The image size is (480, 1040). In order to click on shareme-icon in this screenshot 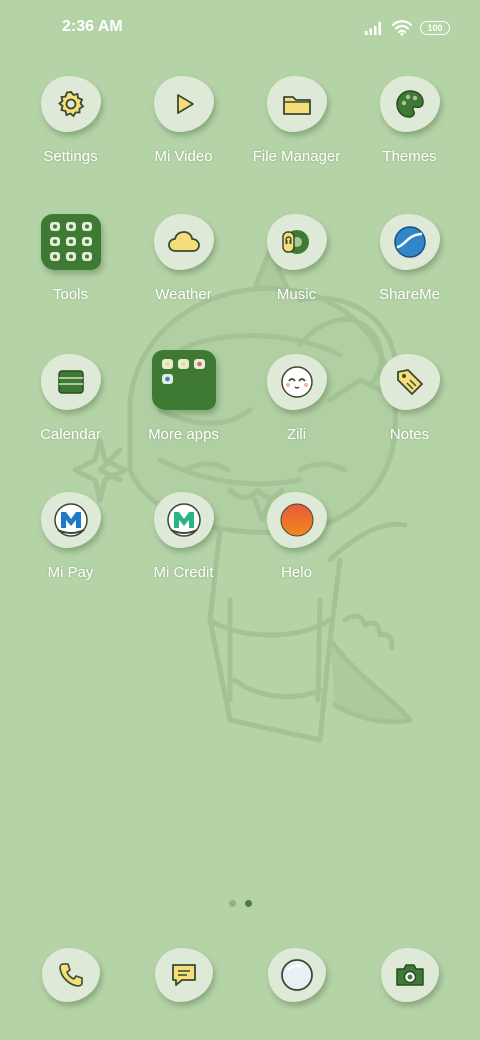, I will do `click(409, 242)`.